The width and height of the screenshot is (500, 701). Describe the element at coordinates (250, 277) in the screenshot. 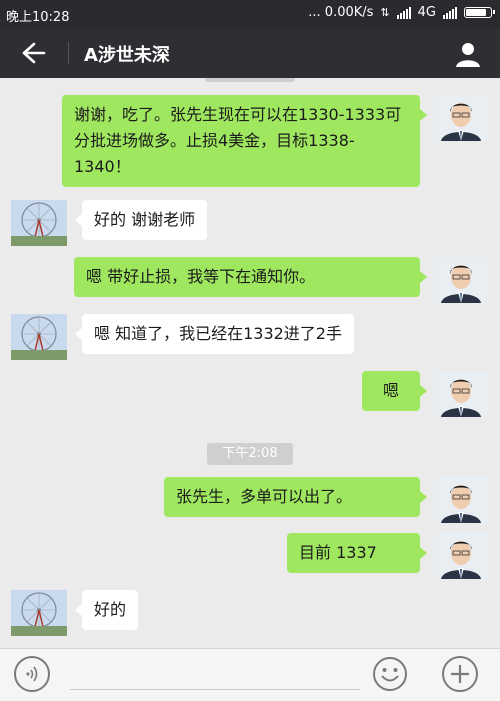

I see `message-bubble-outgoing: 嗯 带好止损，我等下在通知你。` at that location.